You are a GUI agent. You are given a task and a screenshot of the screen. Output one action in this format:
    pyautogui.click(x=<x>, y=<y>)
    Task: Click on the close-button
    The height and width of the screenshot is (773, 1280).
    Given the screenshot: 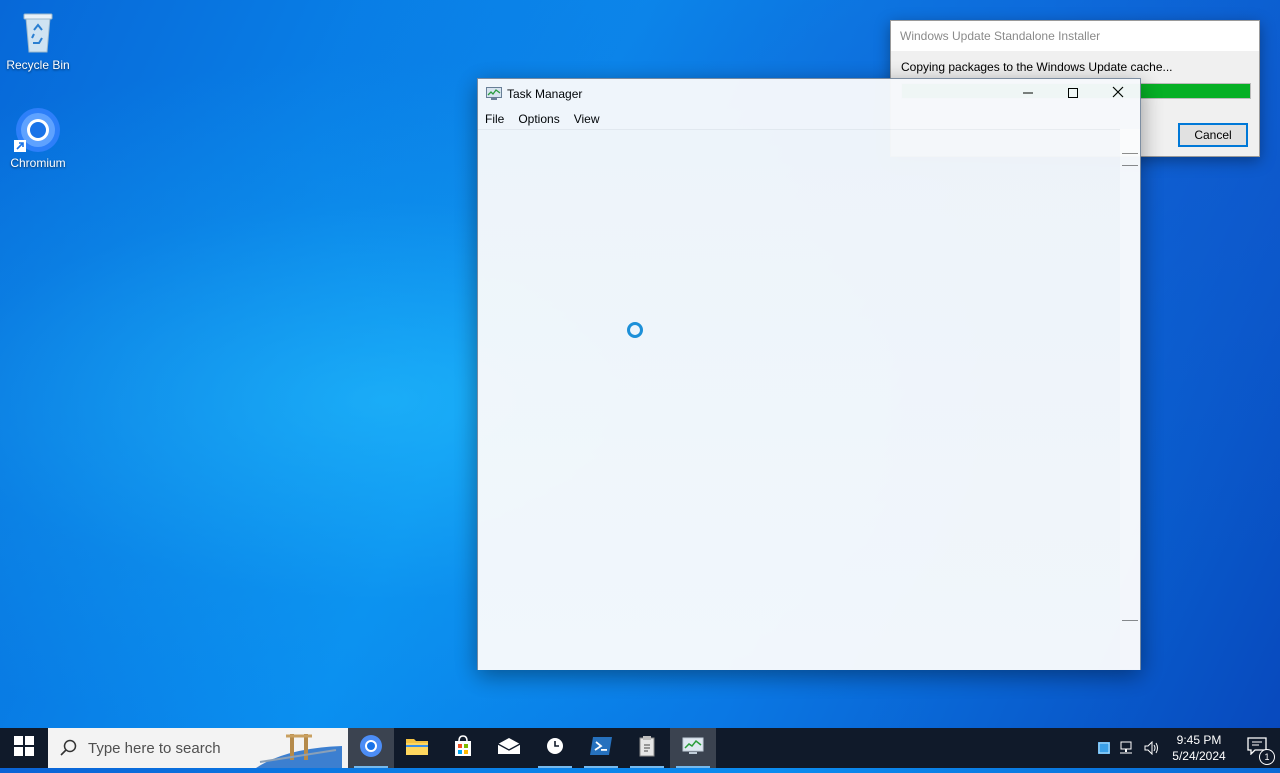 What is the action you would take?
    pyautogui.click(x=1117, y=94)
    